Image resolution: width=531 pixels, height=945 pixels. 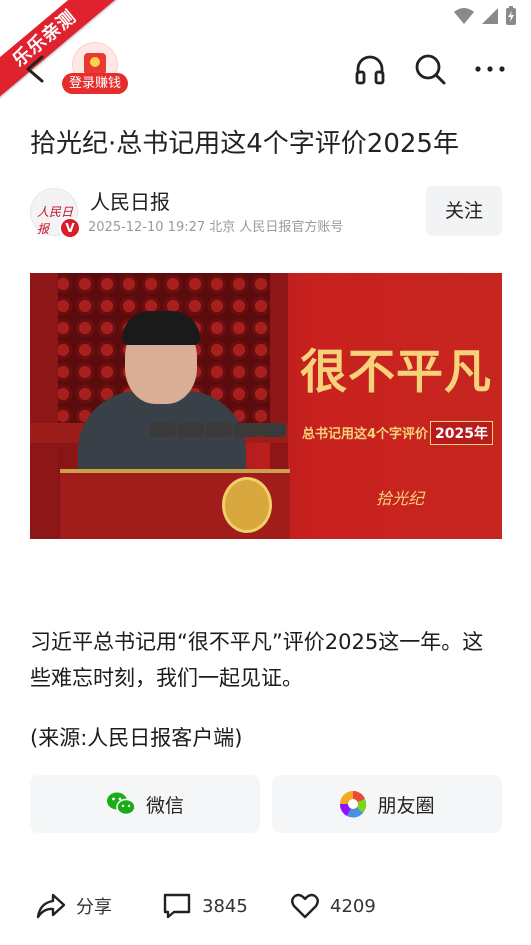 What do you see at coordinates (244, 144) in the screenshot?
I see `article-title: 拾光纪·总书记用这4个字评价2025年` at bounding box center [244, 144].